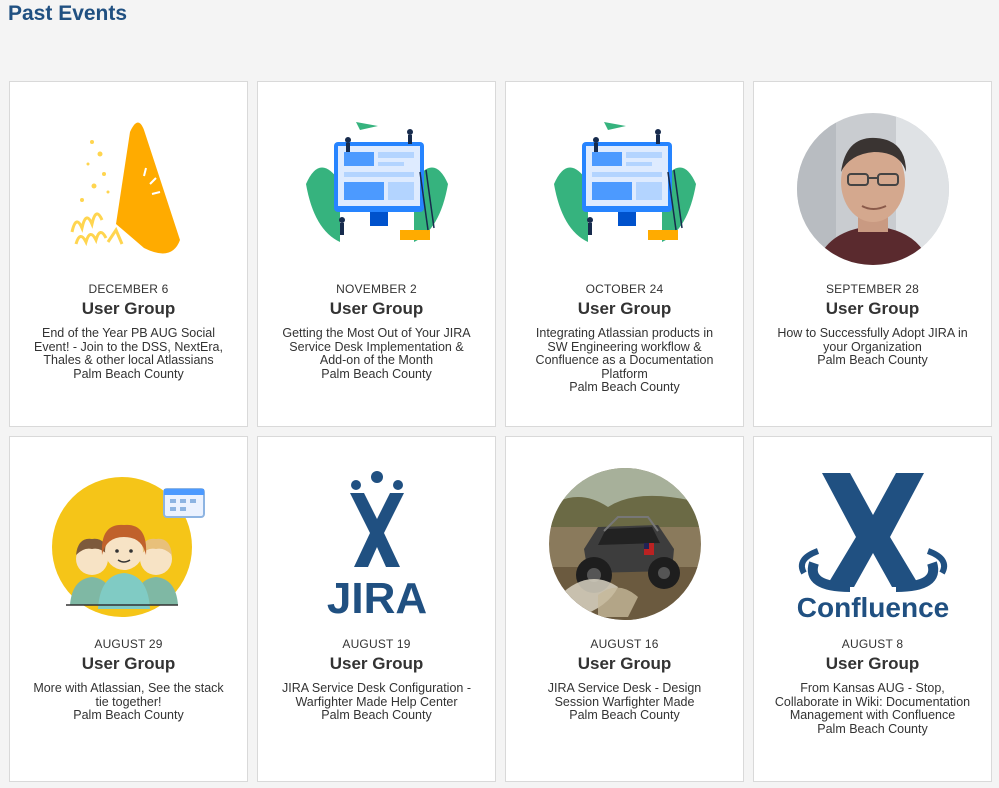  What do you see at coordinates (376, 289) in the screenshot?
I see `event-date: NOVEMBER 2` at bounding box center [376, 289].